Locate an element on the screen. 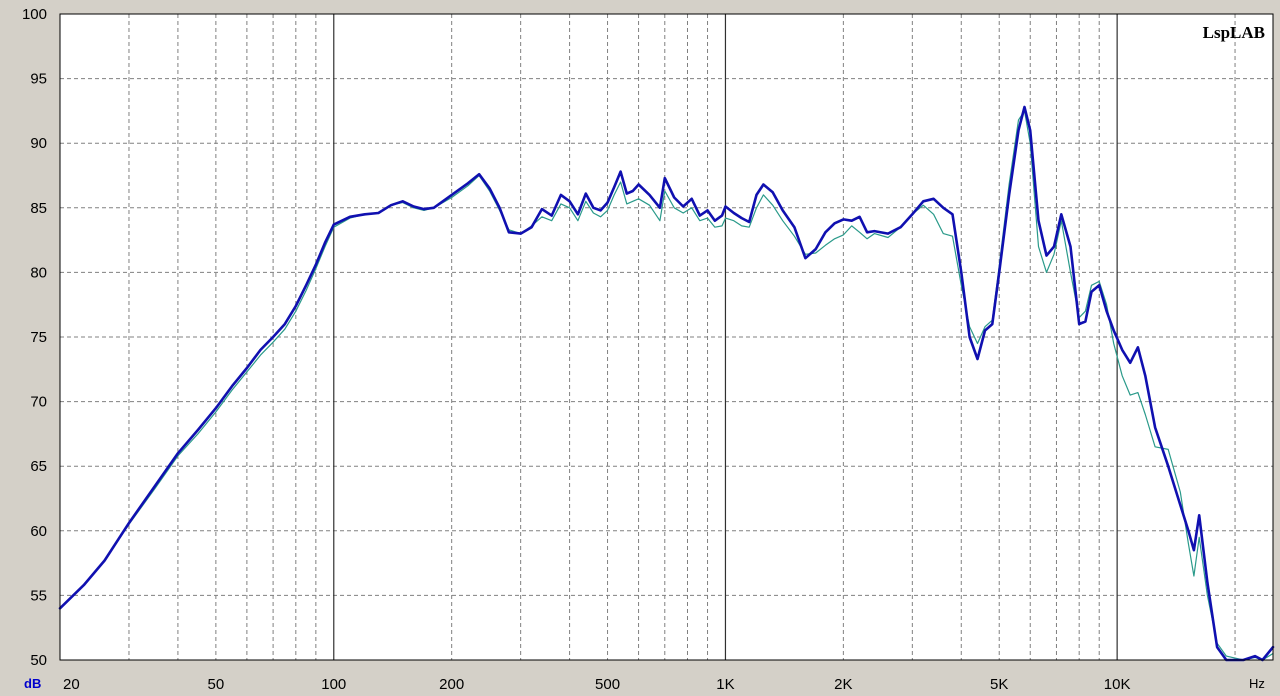  y-tick-label: 90 is located at coordinates (38, 143).